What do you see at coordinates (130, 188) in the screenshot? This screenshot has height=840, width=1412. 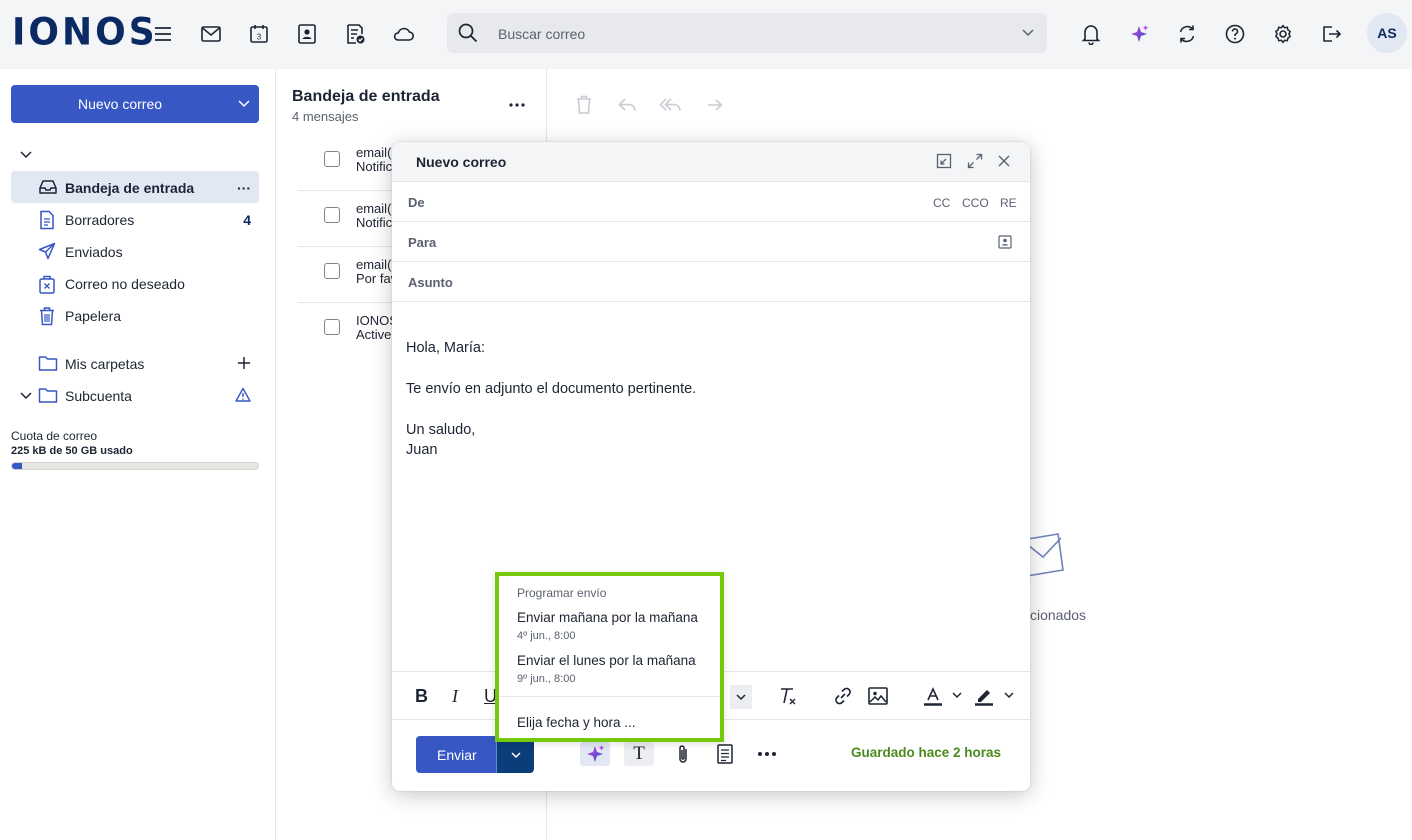 I see `sidebar-item-label: Bandeja de entrada` at bounding box center [130, 188].